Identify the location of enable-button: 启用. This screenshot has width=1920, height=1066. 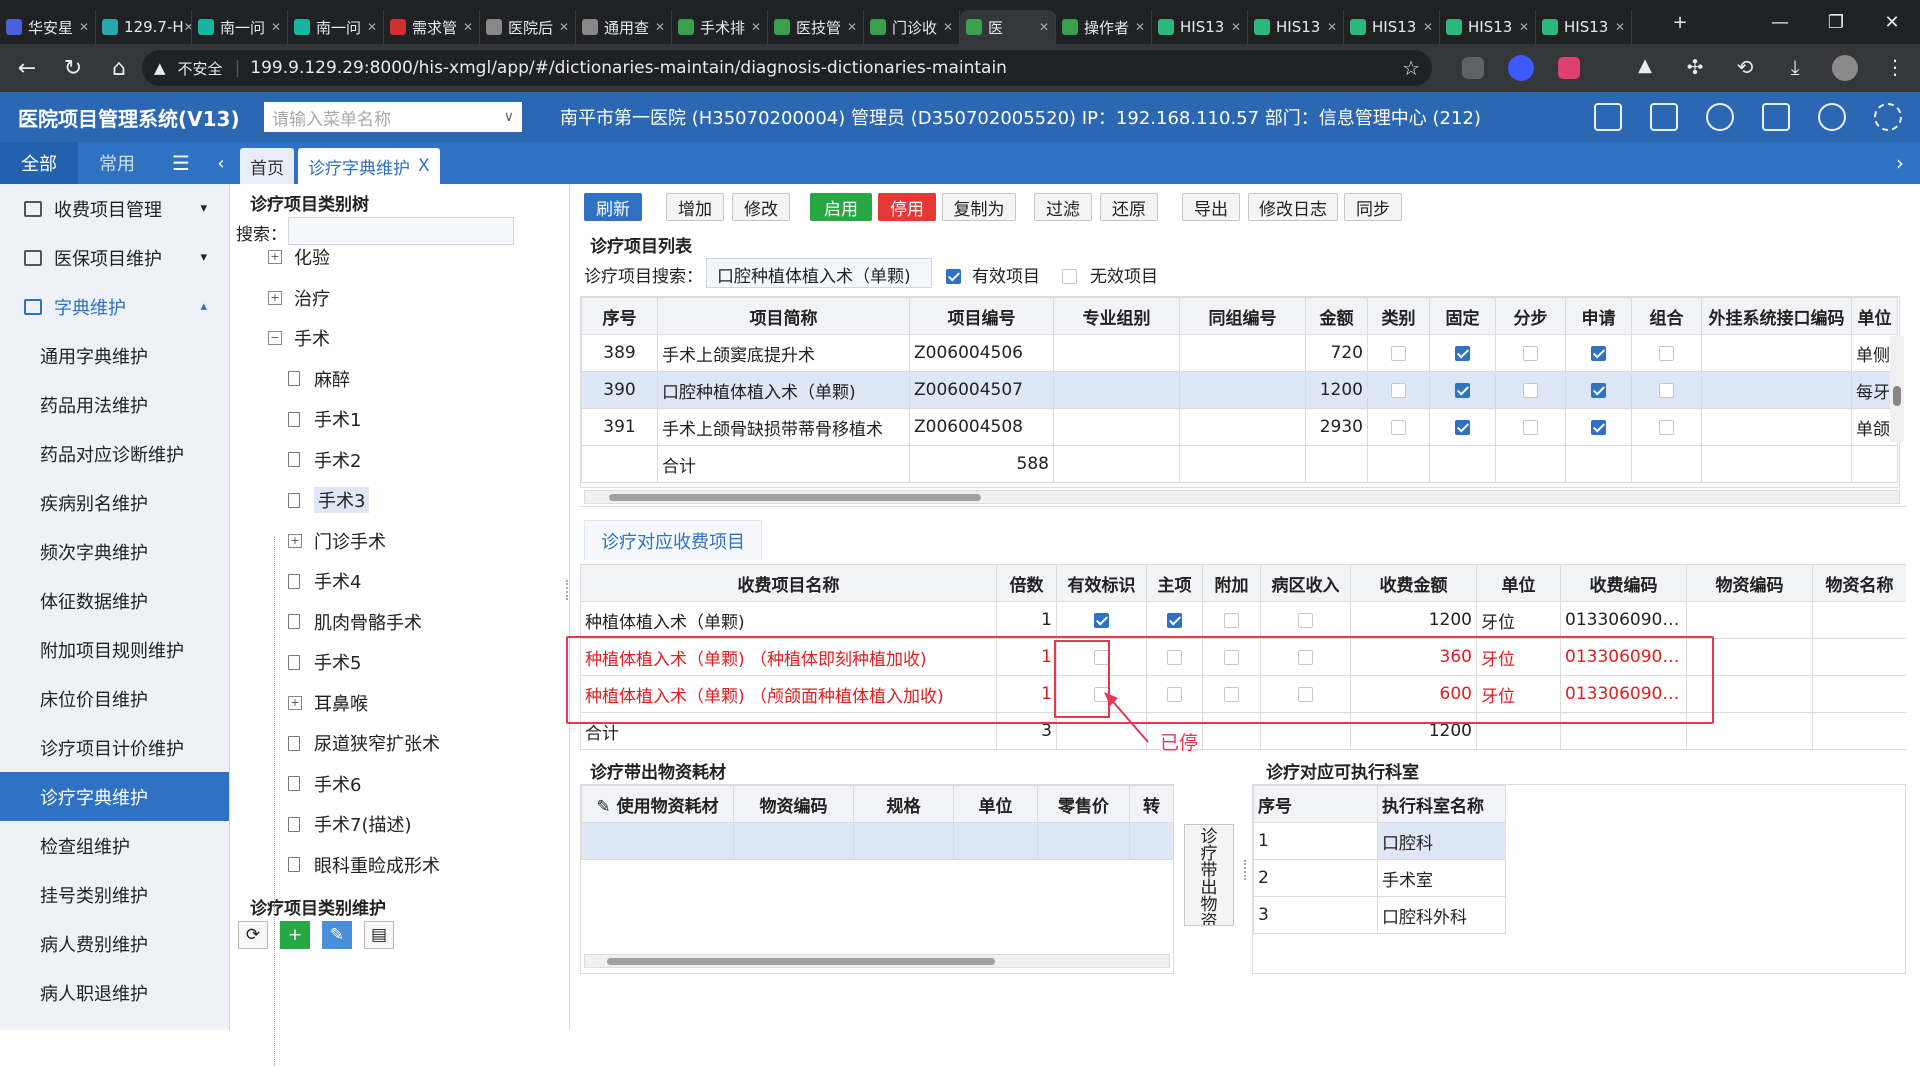
(841, 207).